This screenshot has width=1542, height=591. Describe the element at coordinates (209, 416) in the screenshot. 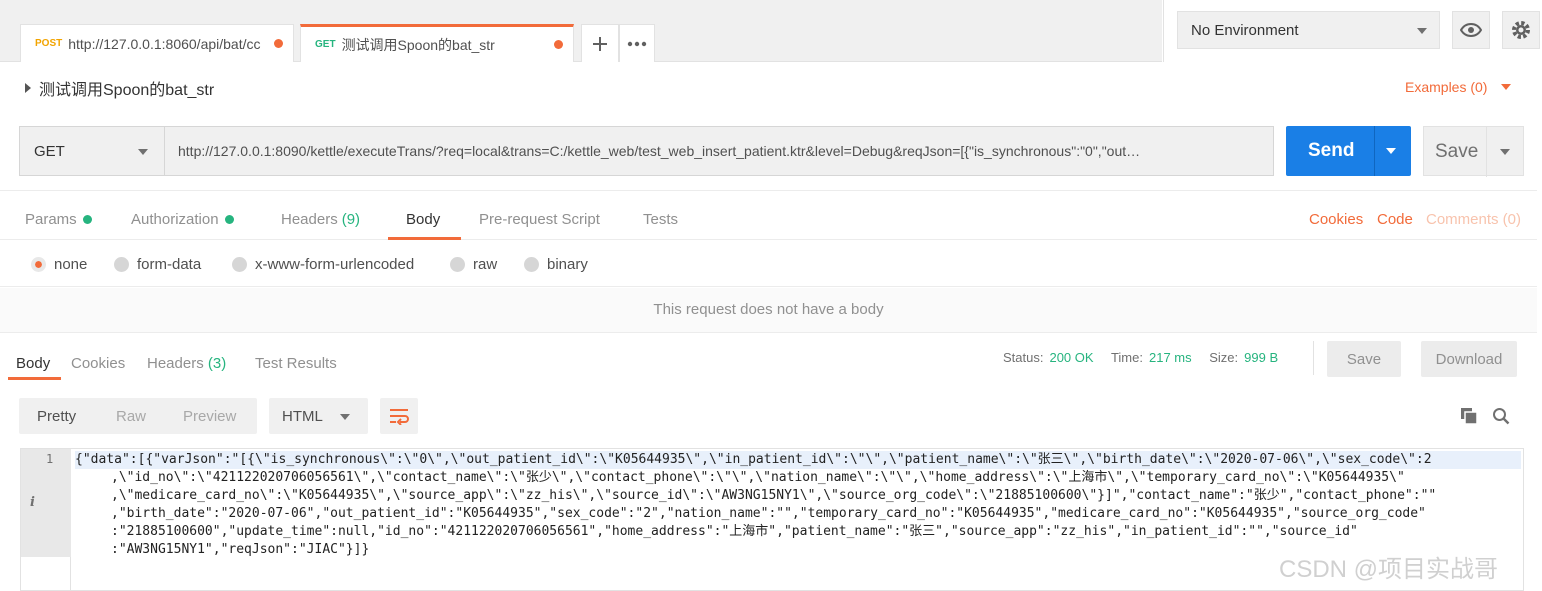

I see `format-preview-button: Preview` at that location.